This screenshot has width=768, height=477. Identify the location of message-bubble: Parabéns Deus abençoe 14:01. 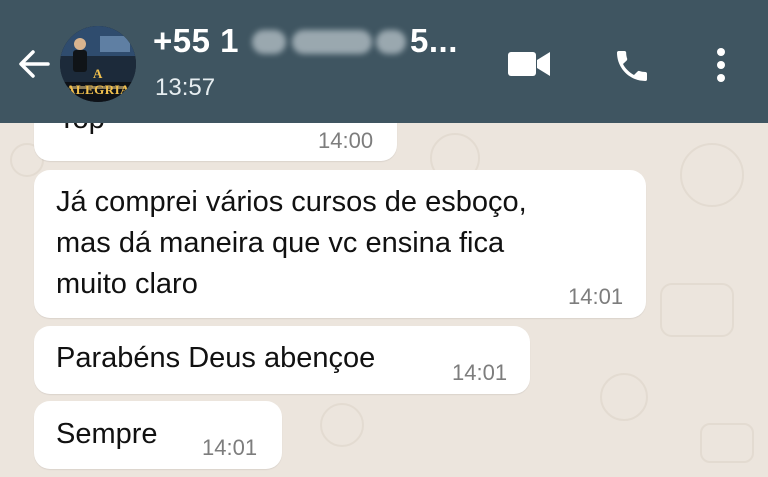
(282, 360).